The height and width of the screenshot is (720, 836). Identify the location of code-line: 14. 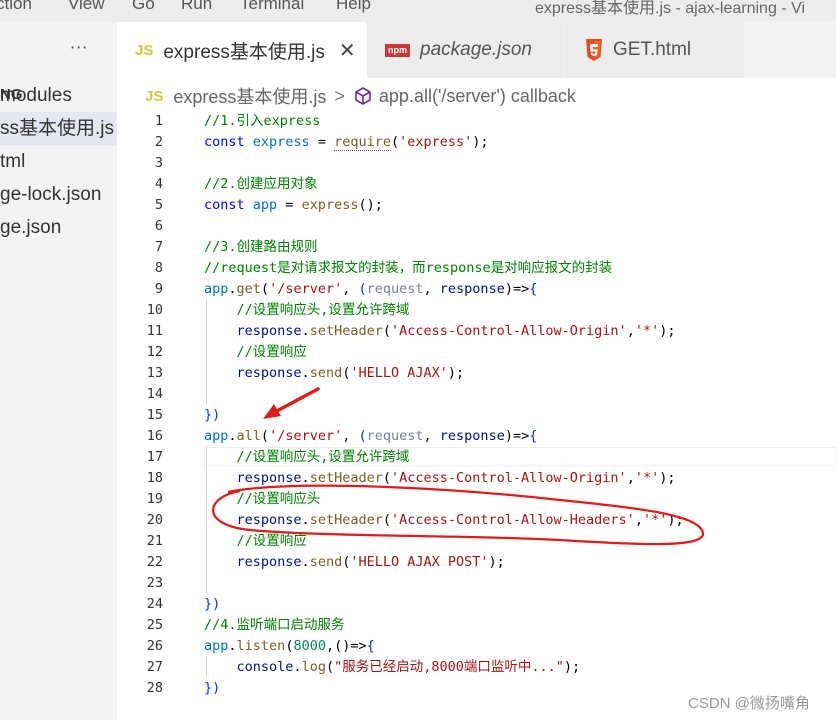
(476, 394).